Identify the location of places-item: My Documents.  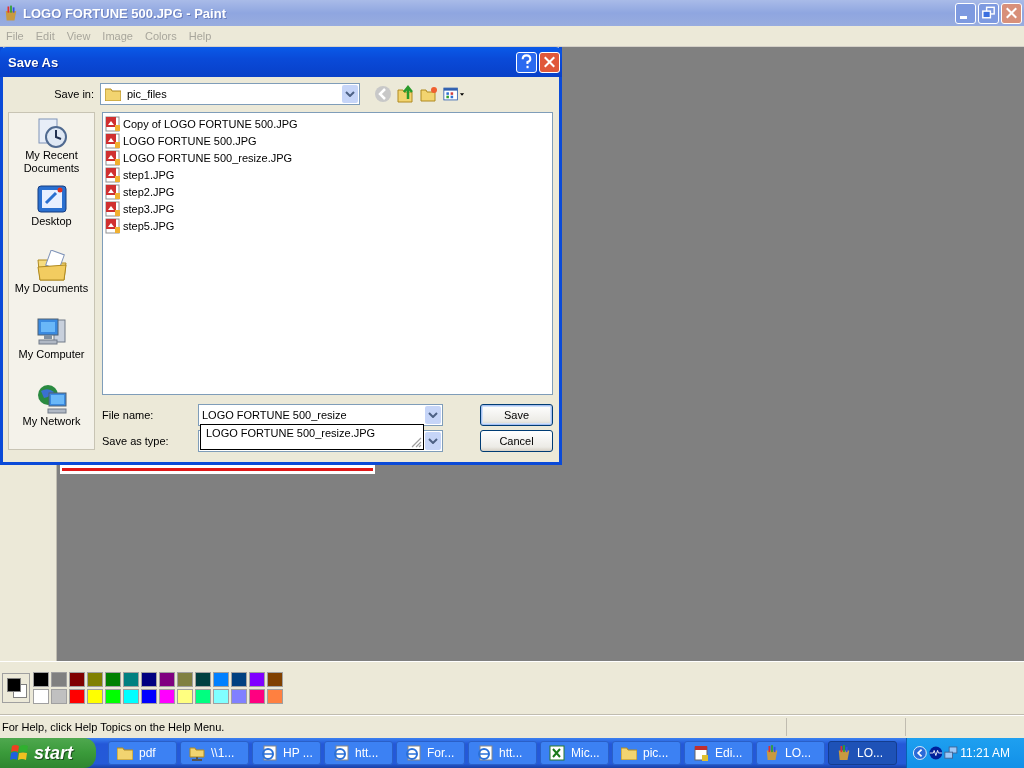
(51, 283).